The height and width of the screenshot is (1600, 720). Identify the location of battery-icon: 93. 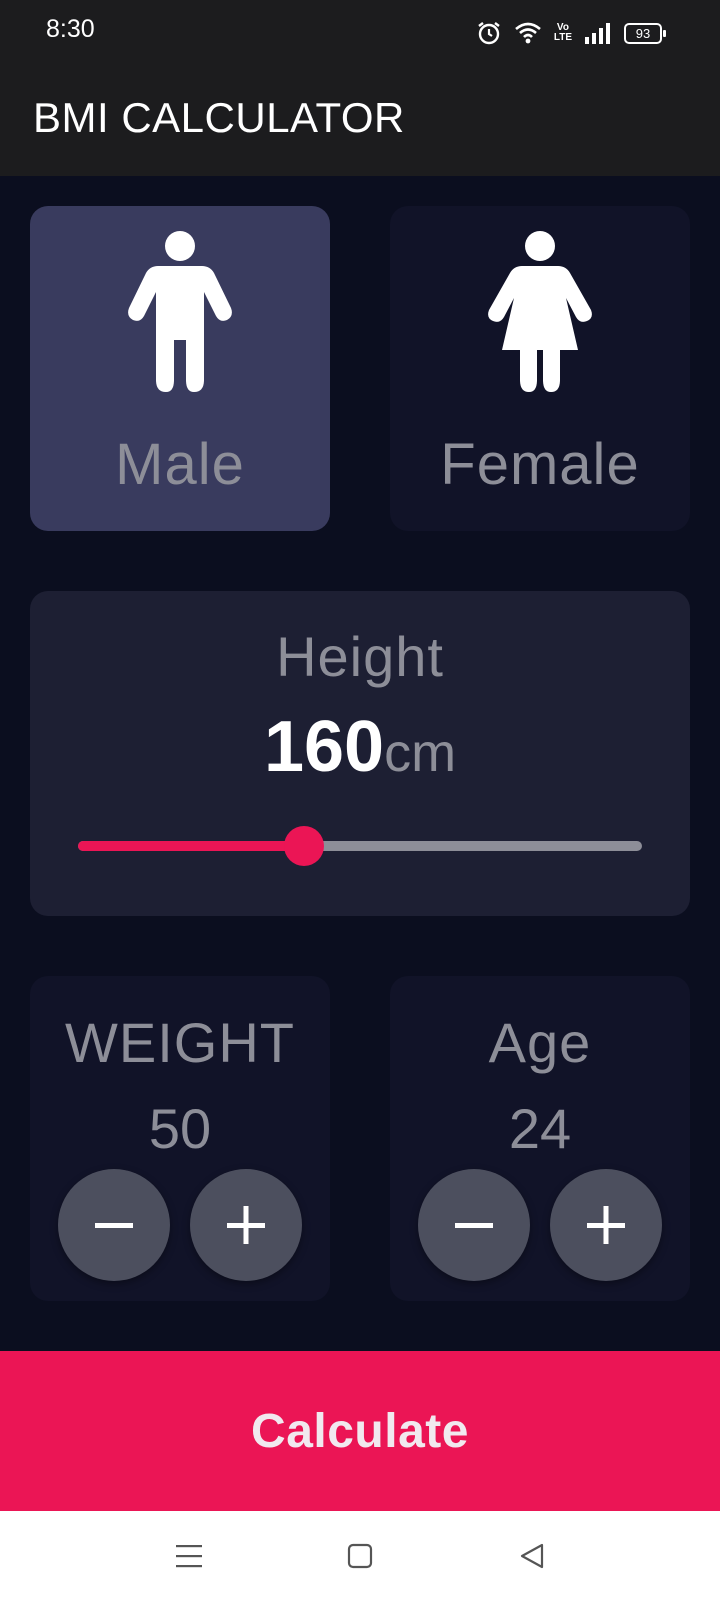
(645, 33).